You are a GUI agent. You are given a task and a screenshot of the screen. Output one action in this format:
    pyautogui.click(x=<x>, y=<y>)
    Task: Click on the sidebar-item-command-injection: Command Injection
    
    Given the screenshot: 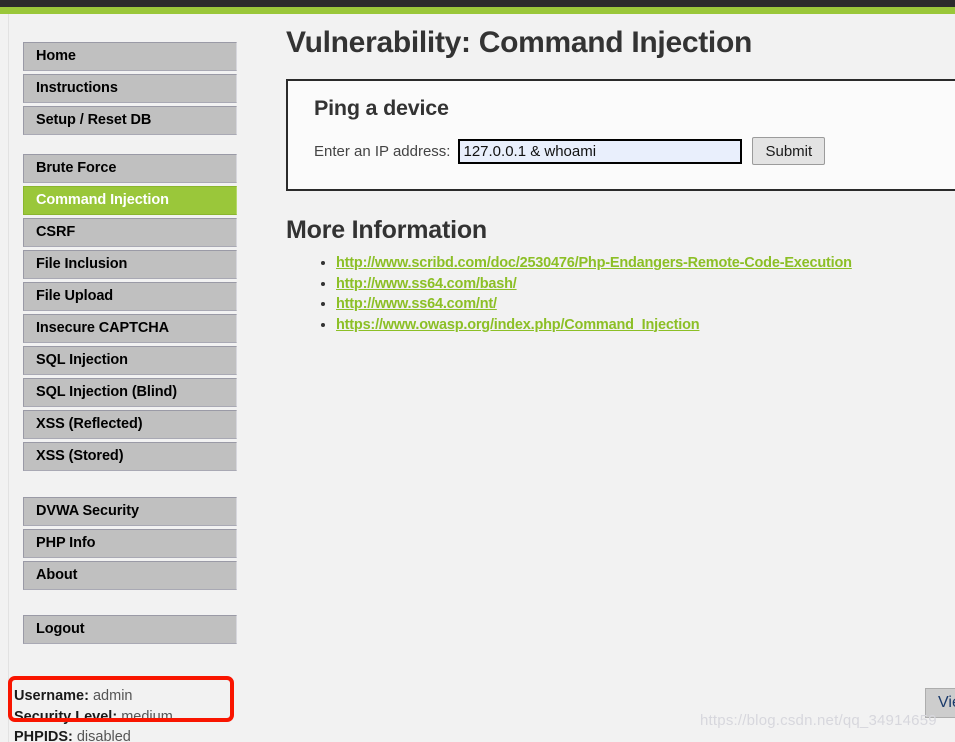 What is the action you would take?
    pyautogui.click(x=130, y=200)
    